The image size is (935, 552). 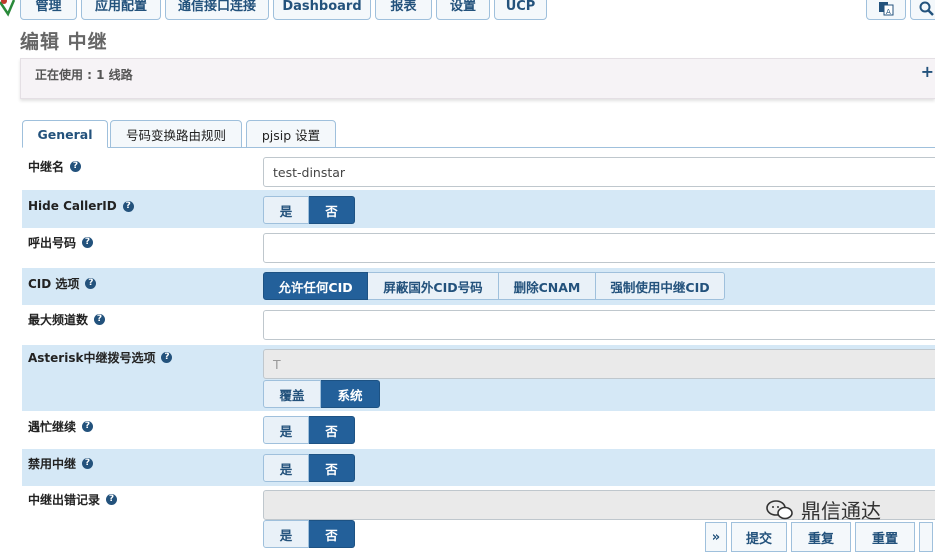 I want to click on tab-general: General, so click(x=65, y=134).